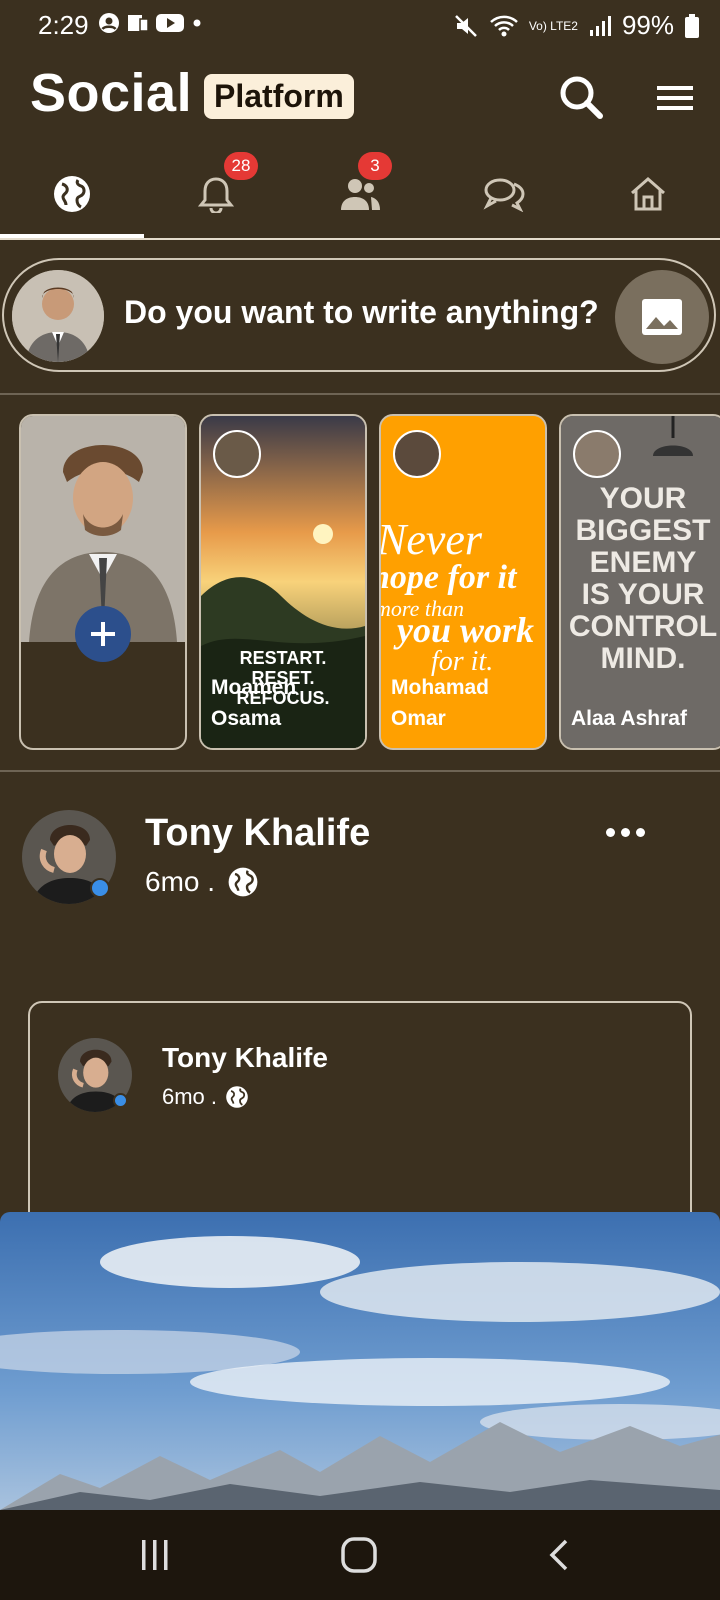 The width and height of the screenshot is (720, 1600). What do you see at coordinates (375, 166) in the screenshot?
I see `requests-count-badge: 3` at bounding box center [375, 166].